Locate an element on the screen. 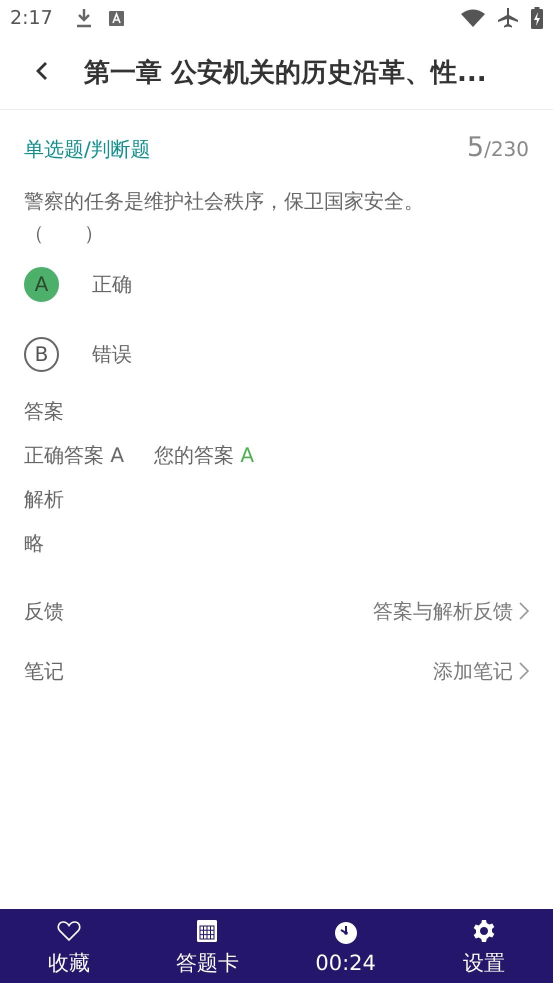 Image resolution: width=553 pixels, height=983 pixels. correct-answer: 正确答案 A is located at coordinates (74, 455).